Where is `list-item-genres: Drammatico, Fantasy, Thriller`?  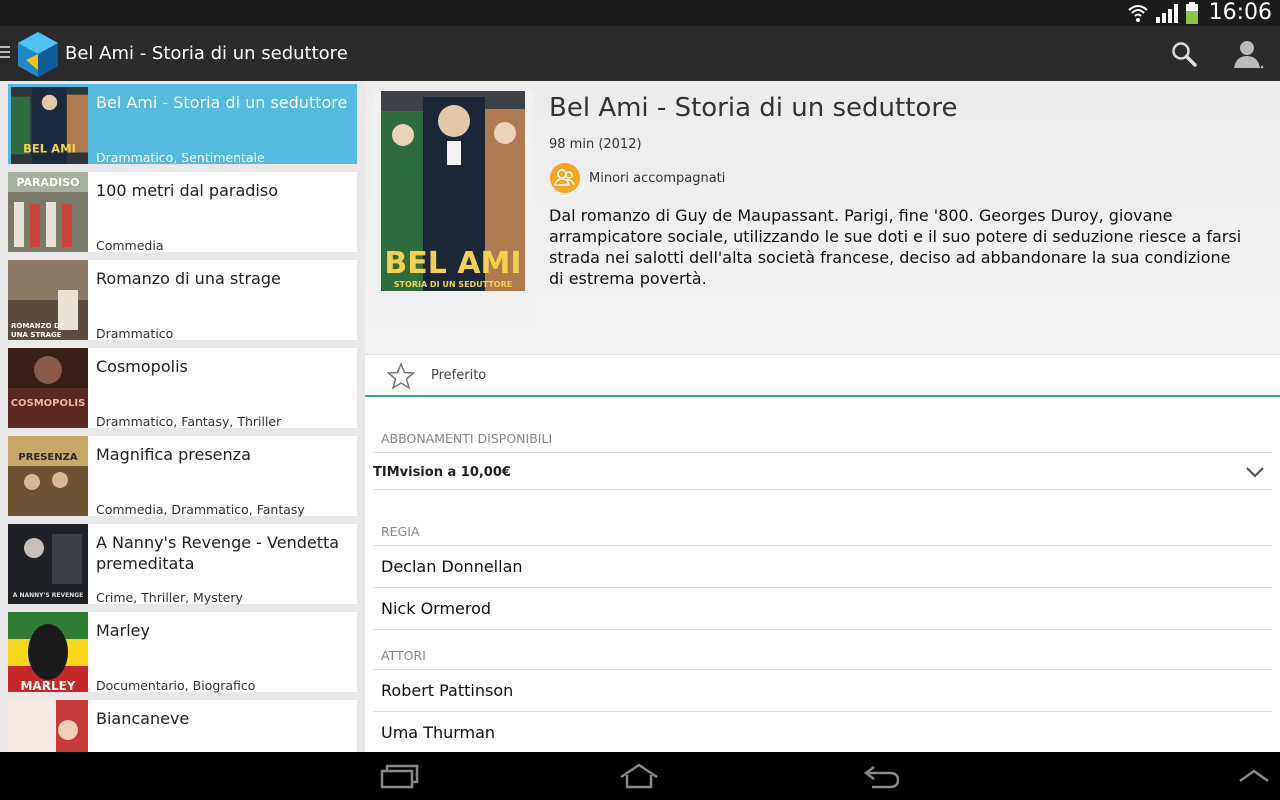
list-item-genres: Drammatico, Fantasy, Thriller is located at coordinates (189, 421).